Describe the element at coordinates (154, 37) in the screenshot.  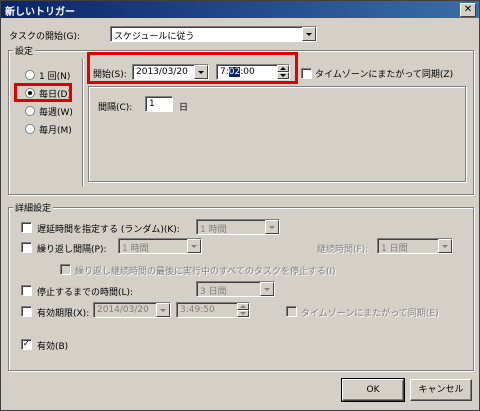
I see `task-start-value: スケジュールに従う` at that location.